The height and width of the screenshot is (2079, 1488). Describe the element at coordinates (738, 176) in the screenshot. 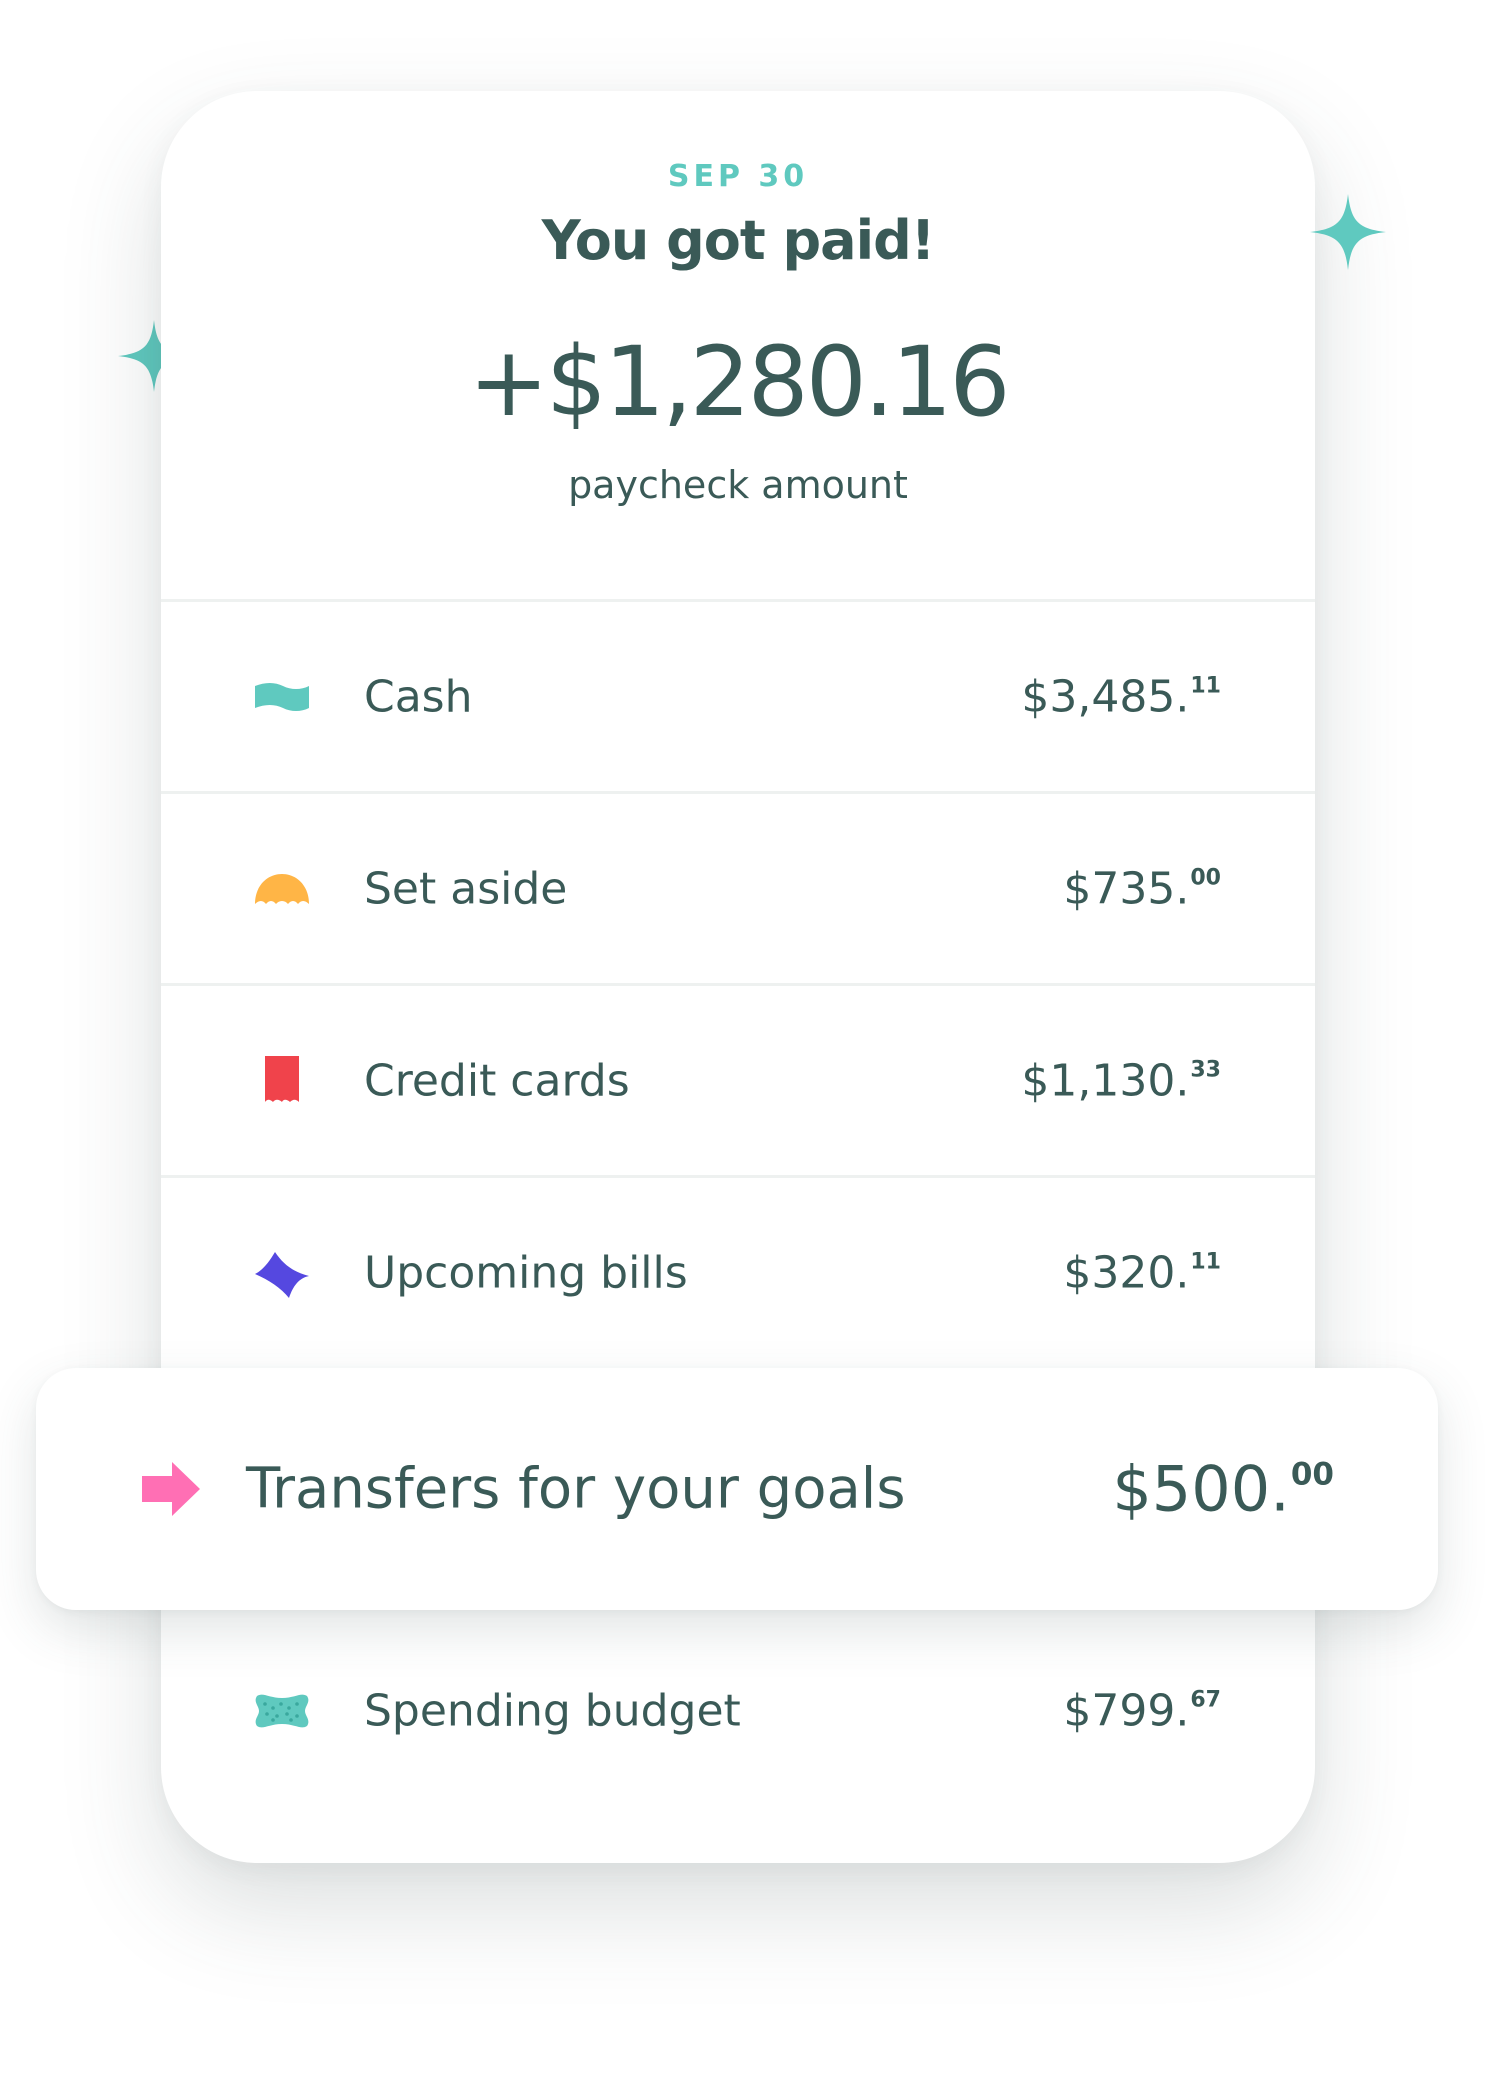

I see `paycheck-date: SEP 30` at that location.